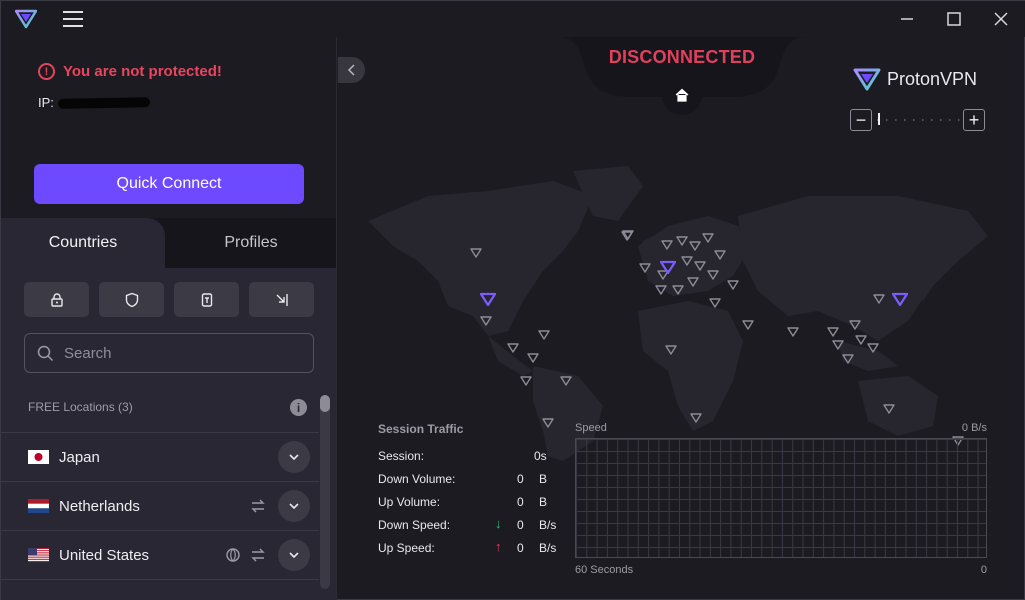 This screenshot has width=1025, height=600. Describe the element at coordinates (169, 184) in the screenshot. I see `quick-connect-button: Quick Connect` at that location.